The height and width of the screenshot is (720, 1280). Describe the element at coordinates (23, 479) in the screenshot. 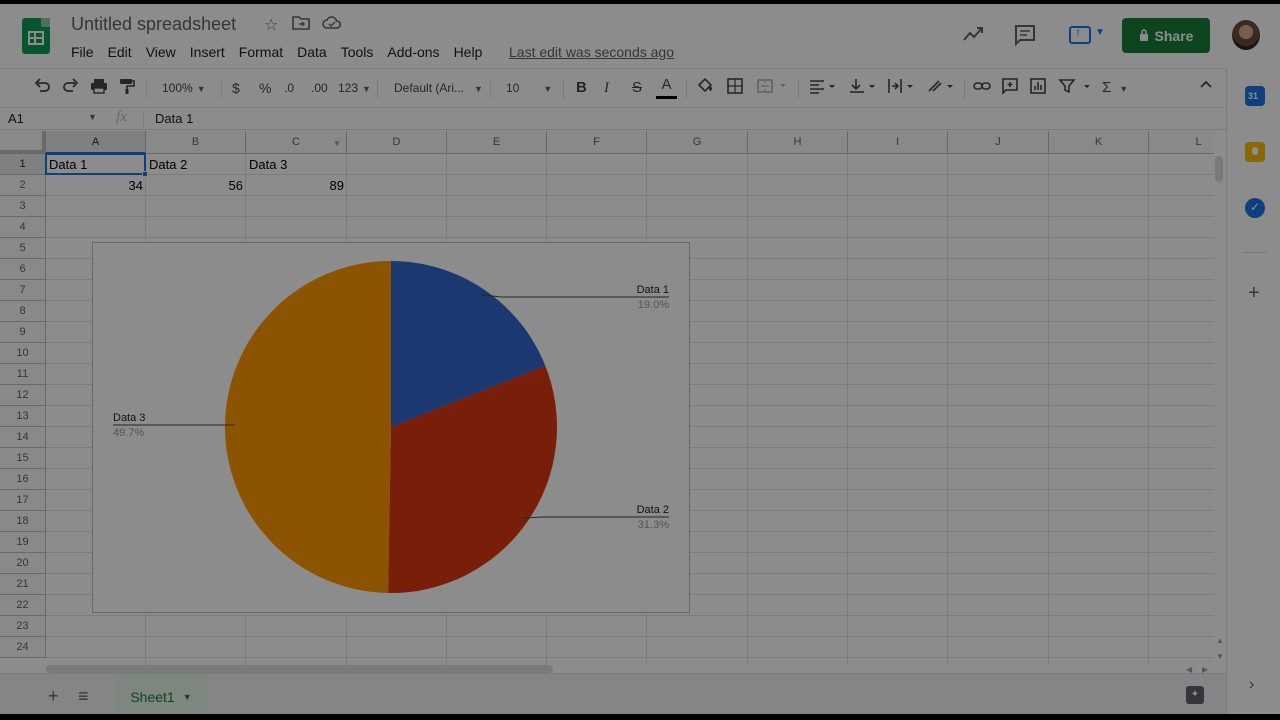

I see `row-header: 16` at that location.